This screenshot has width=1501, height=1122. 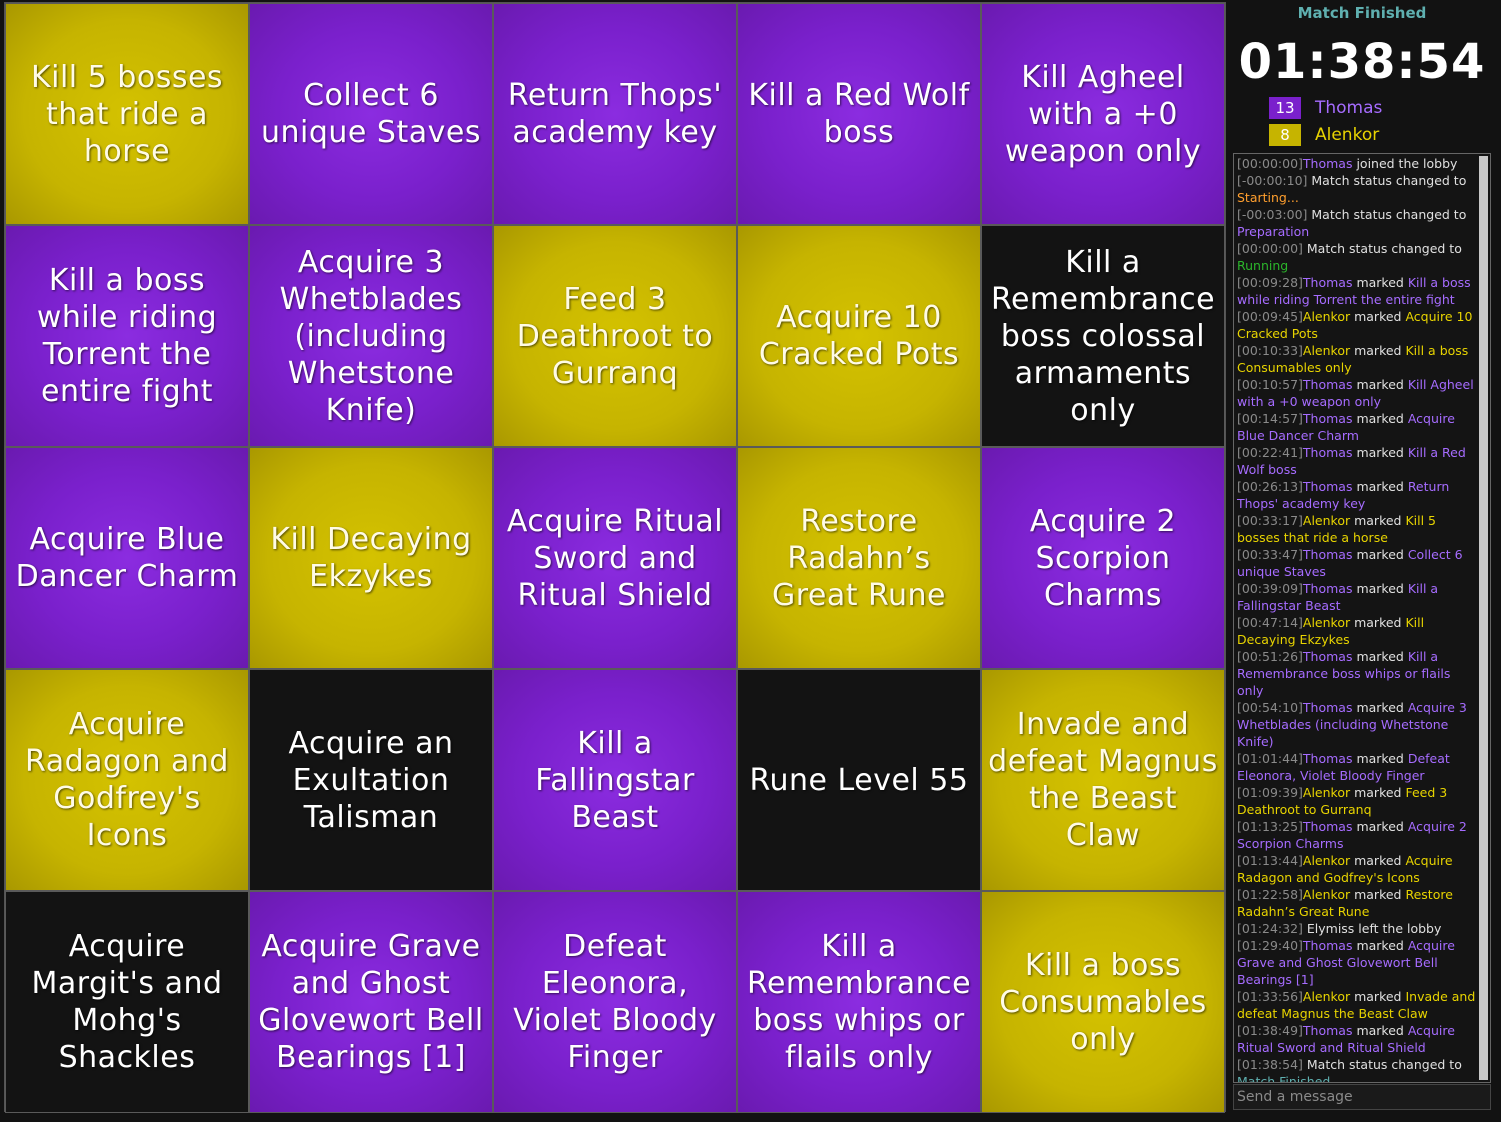 I want to click on log-timestamp: [00:00:00], so click(x=1270, y=163).